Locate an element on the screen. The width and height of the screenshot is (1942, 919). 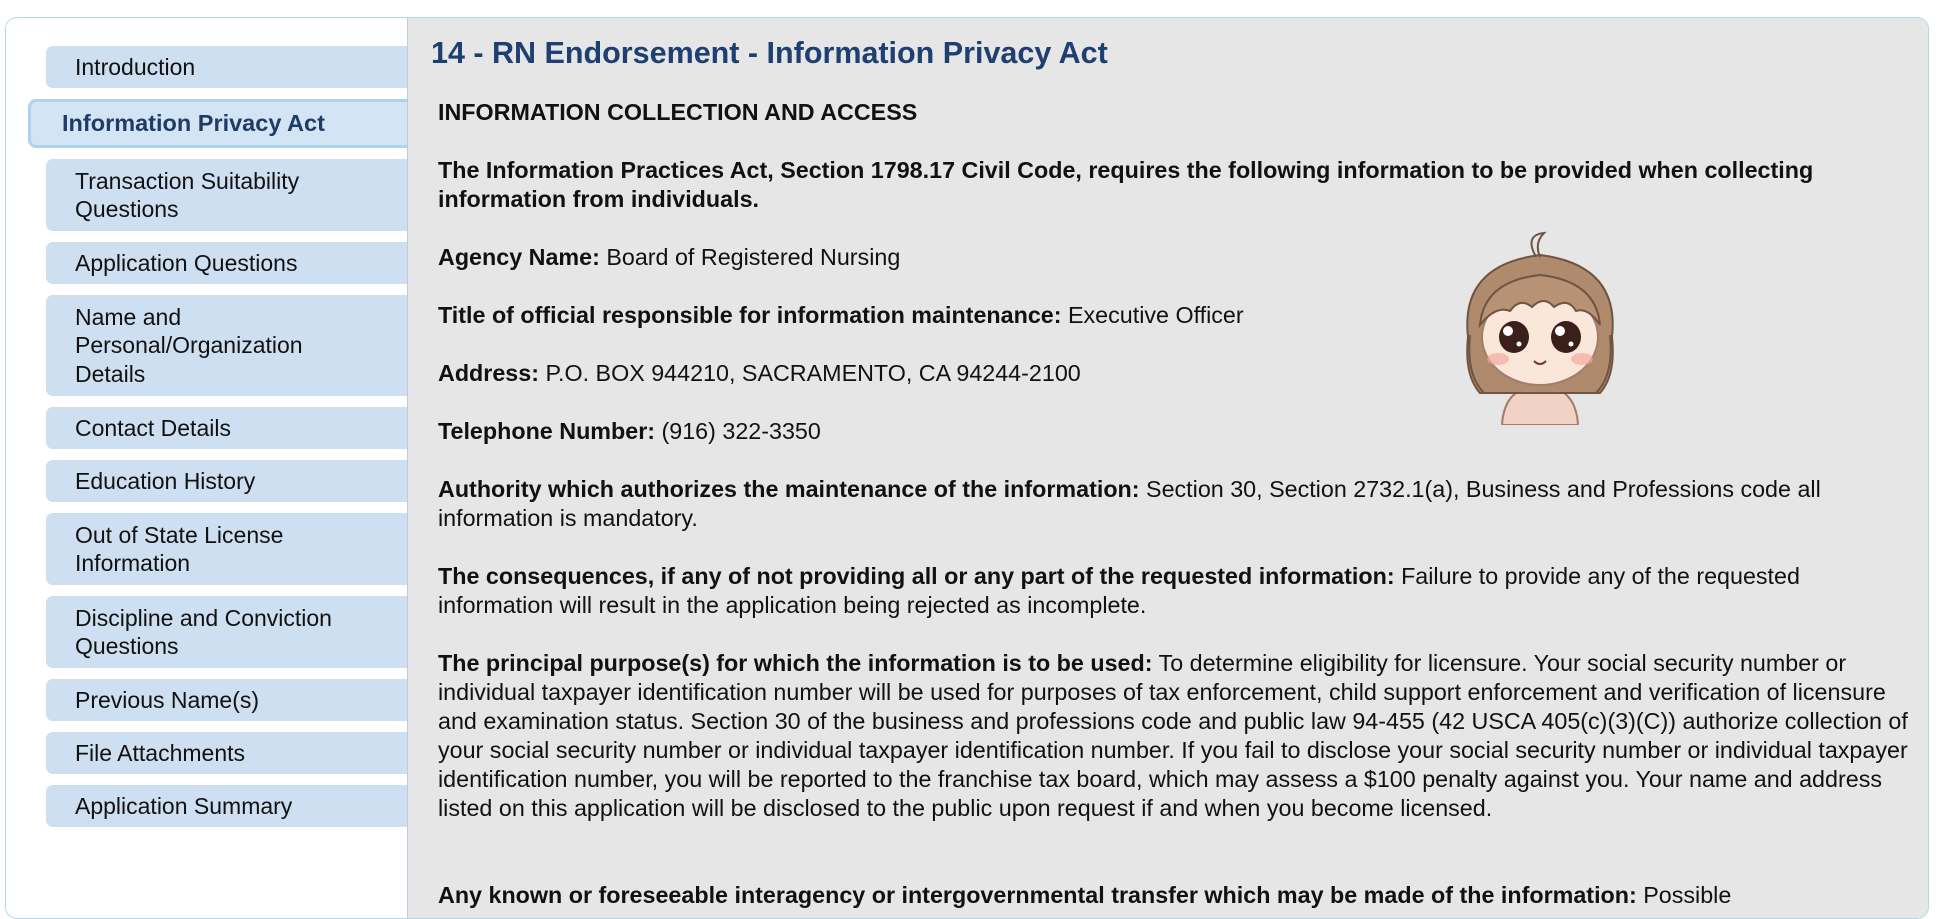
sidebar-item-label: Application Questions is located at coordinates (186, 262).